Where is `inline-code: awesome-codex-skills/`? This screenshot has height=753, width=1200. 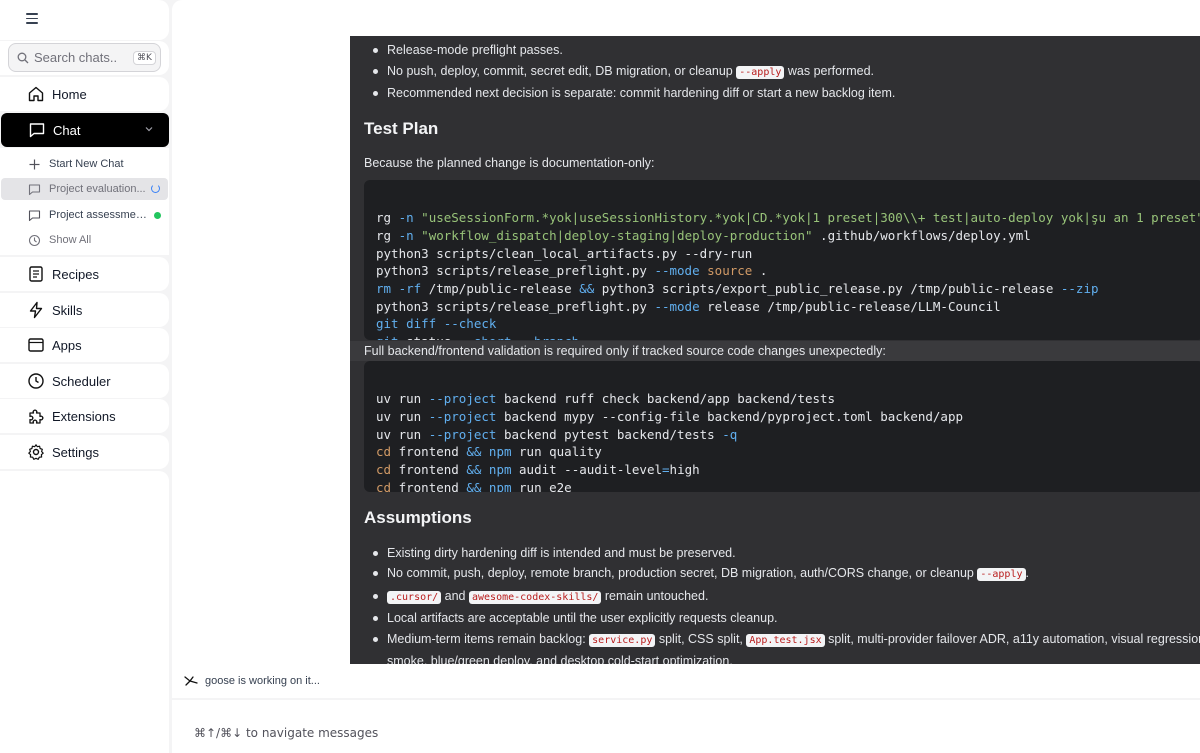 inline-code: awesome-codex-skills/ is located at coordinates (535, 597).